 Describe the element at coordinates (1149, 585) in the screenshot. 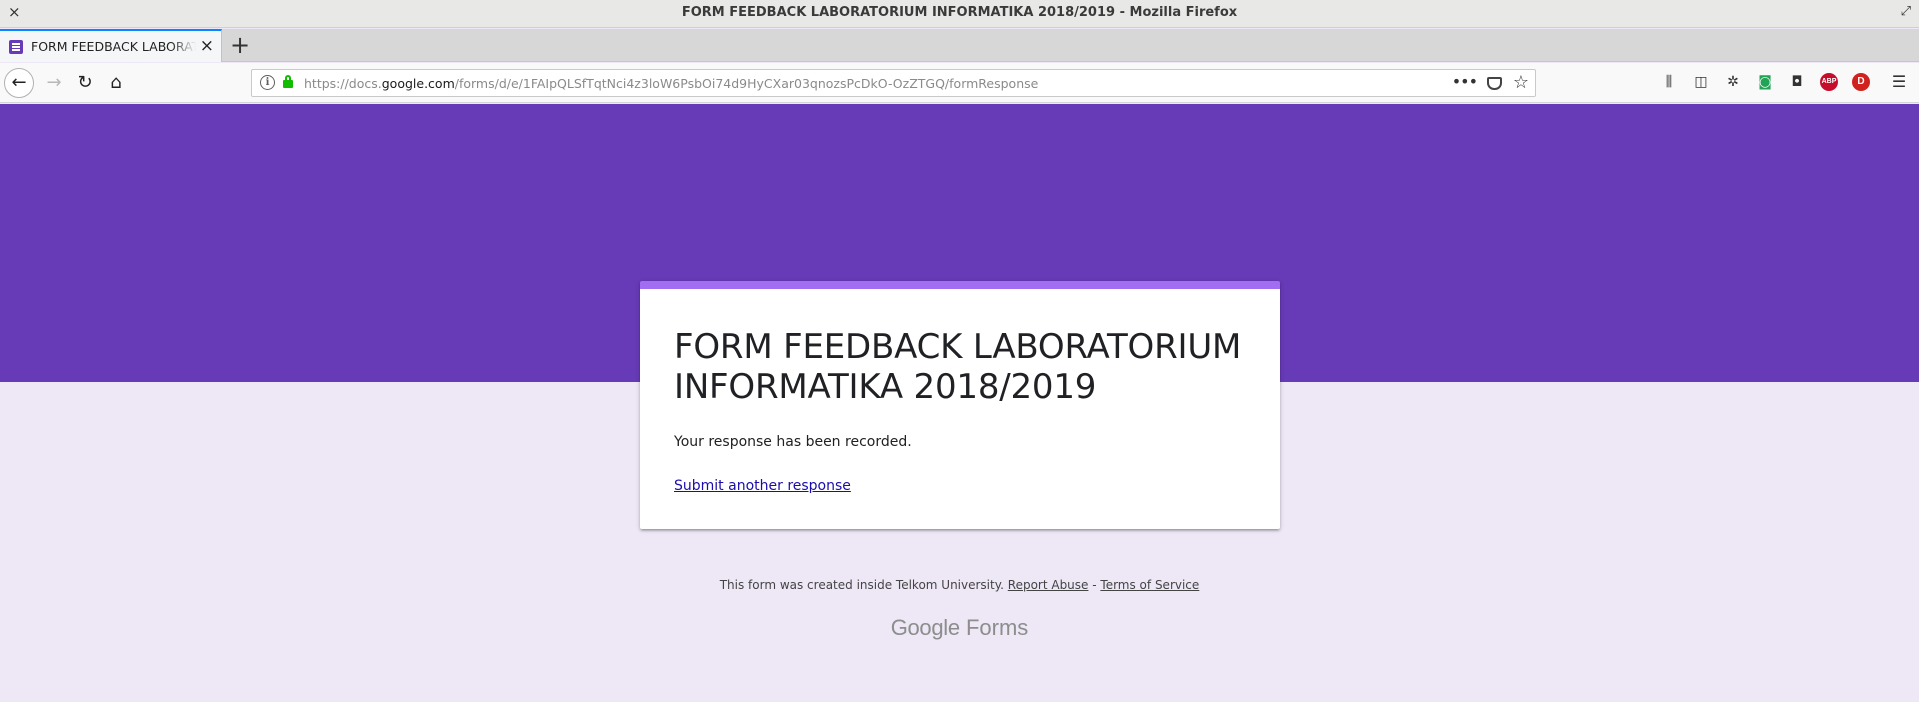

I see `terms-of-service-link: Terms of Service` at that location.